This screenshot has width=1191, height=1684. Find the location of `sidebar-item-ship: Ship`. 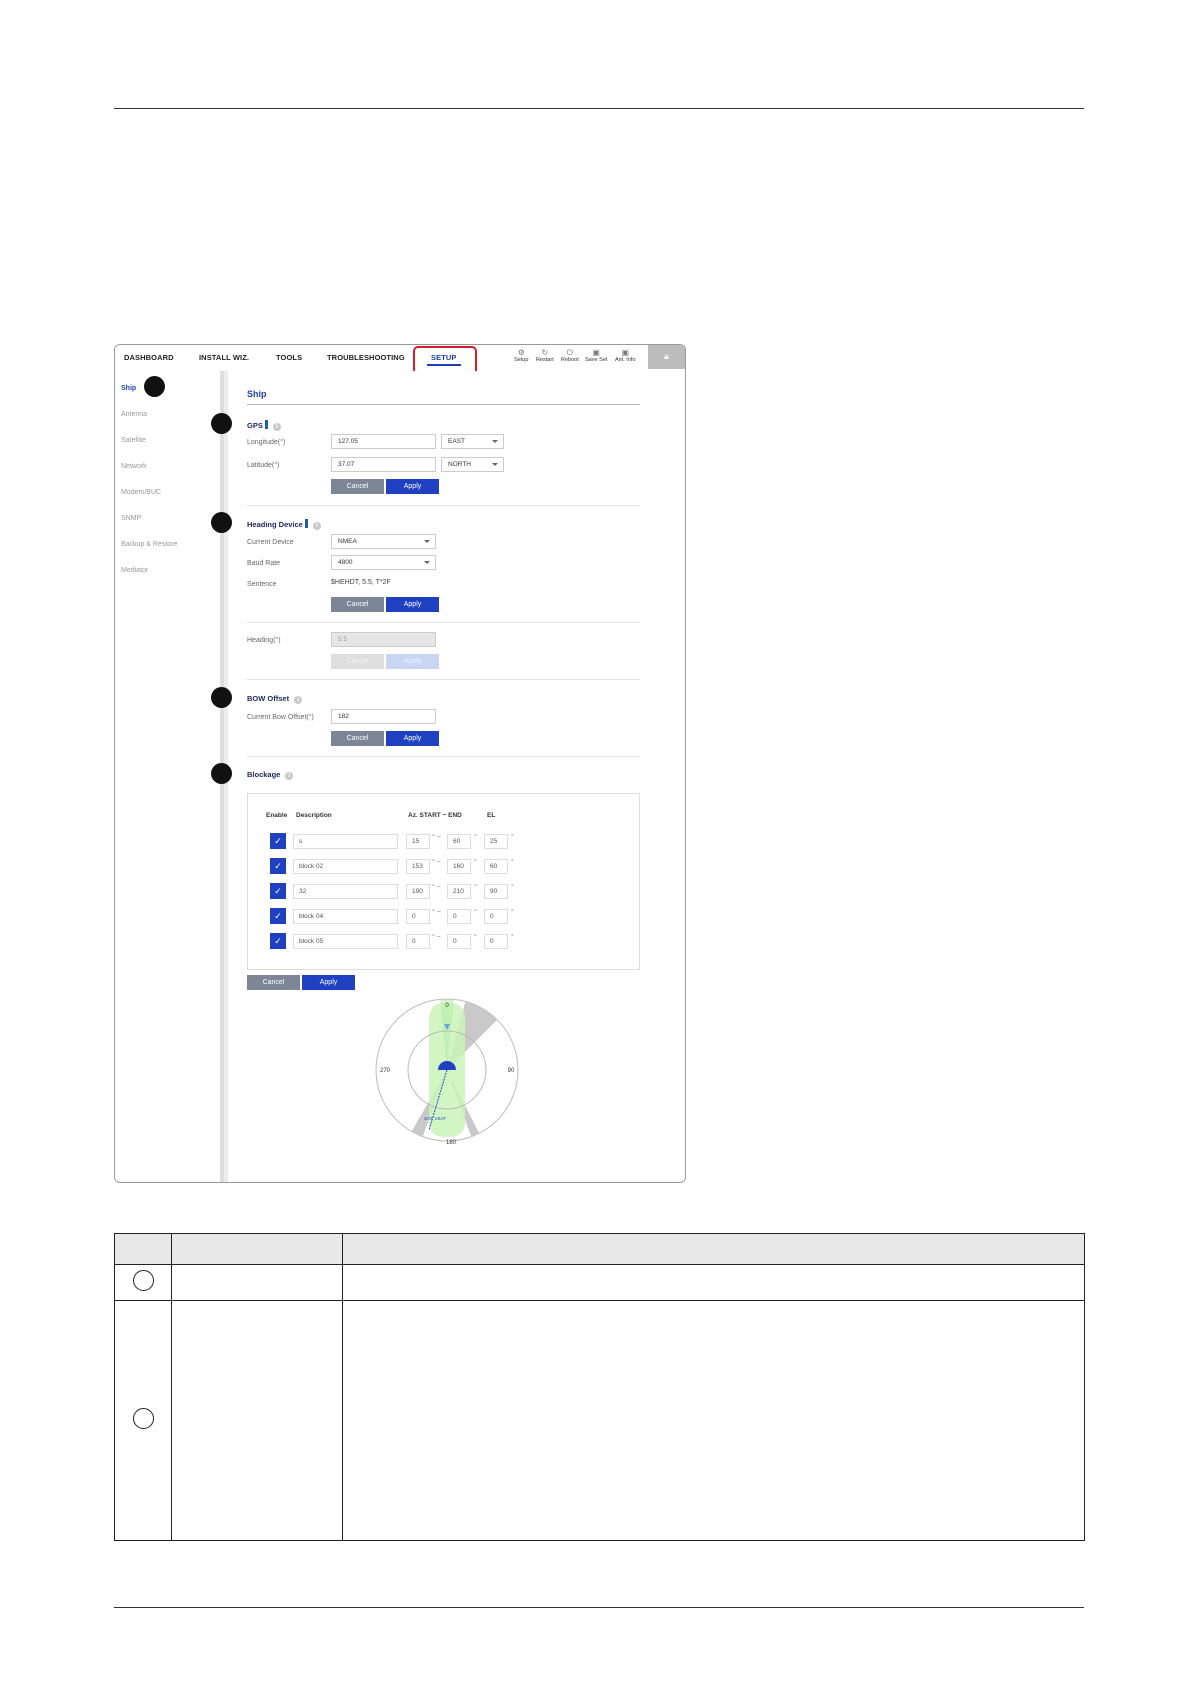

sidebar-item-ship: Ship is located at coordinates (128, 388).